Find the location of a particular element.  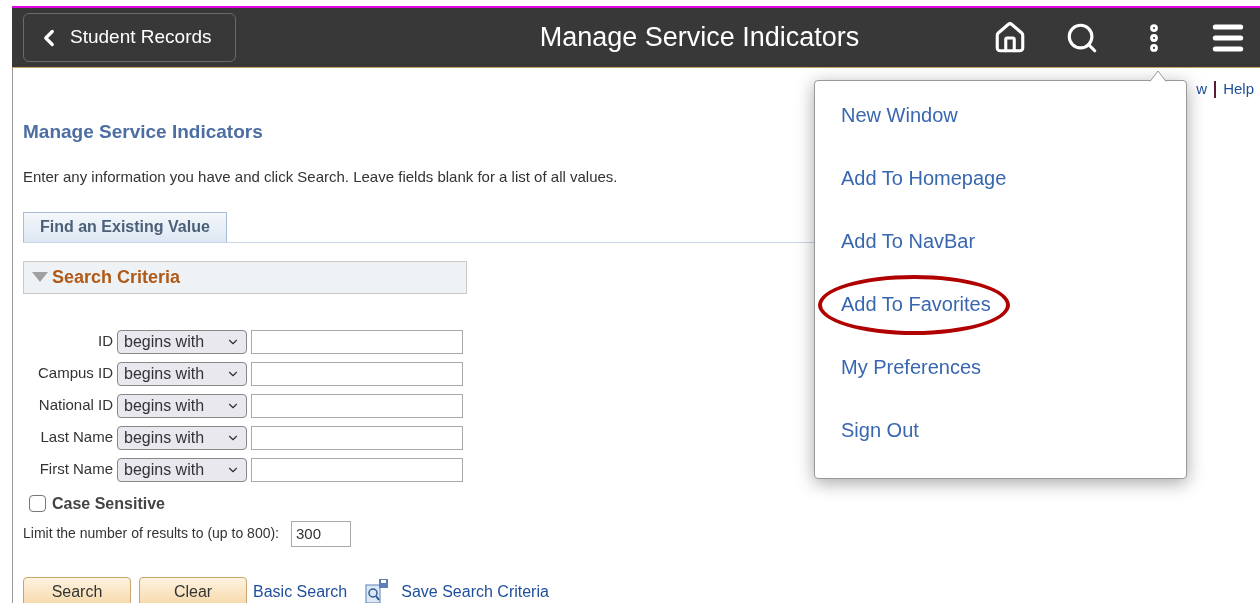

top-link: w is located at coordinates (1202, 89).